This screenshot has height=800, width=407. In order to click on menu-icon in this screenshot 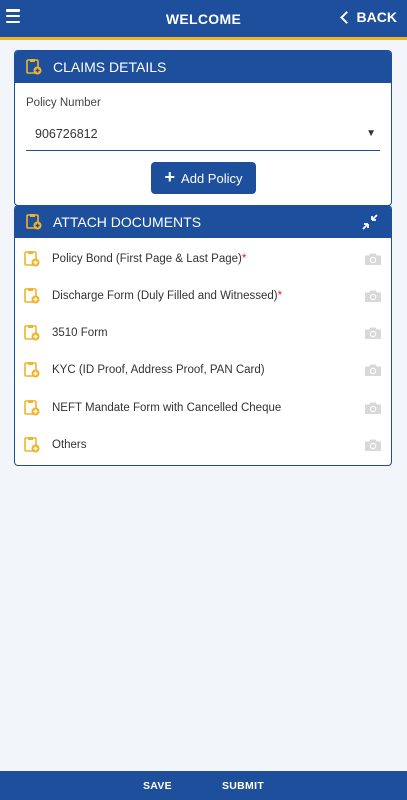, I will do `click(13, 16)`.